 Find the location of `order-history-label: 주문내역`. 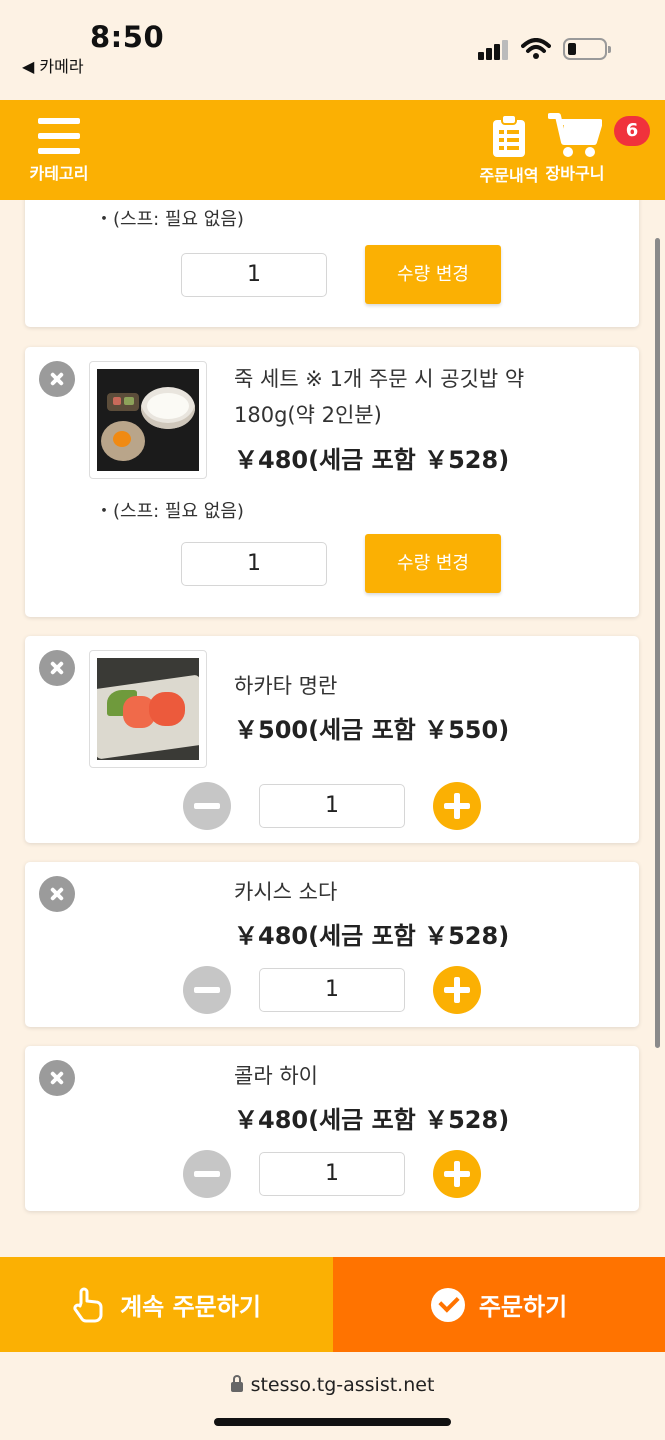

order-history-label: 주문내역 is located at coordinates (509, 175).